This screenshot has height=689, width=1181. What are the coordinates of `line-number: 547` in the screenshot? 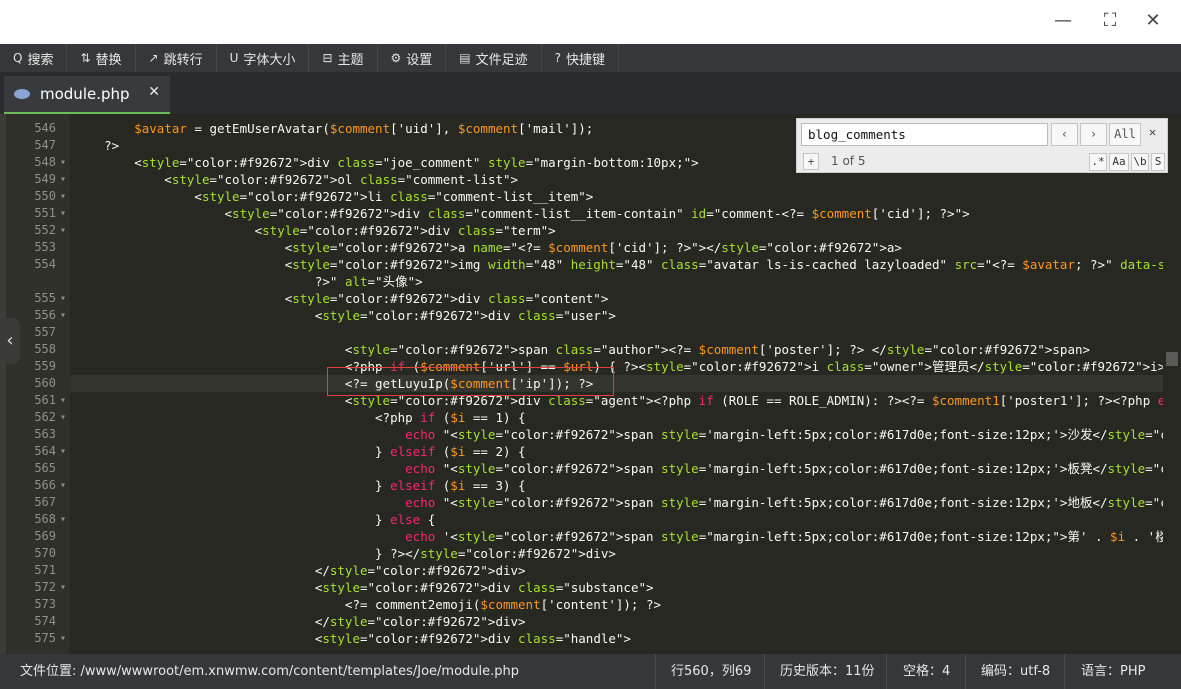 It's located at (45, 145).